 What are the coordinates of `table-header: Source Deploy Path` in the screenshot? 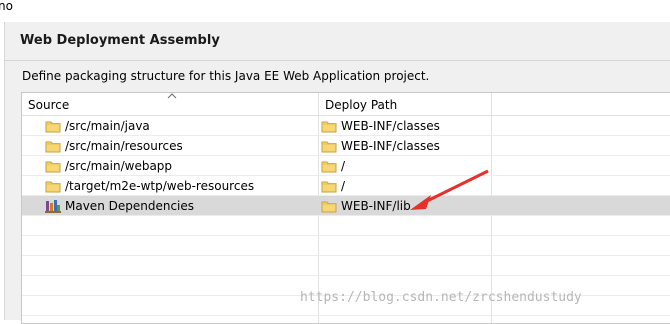 It's located at (346, 104).